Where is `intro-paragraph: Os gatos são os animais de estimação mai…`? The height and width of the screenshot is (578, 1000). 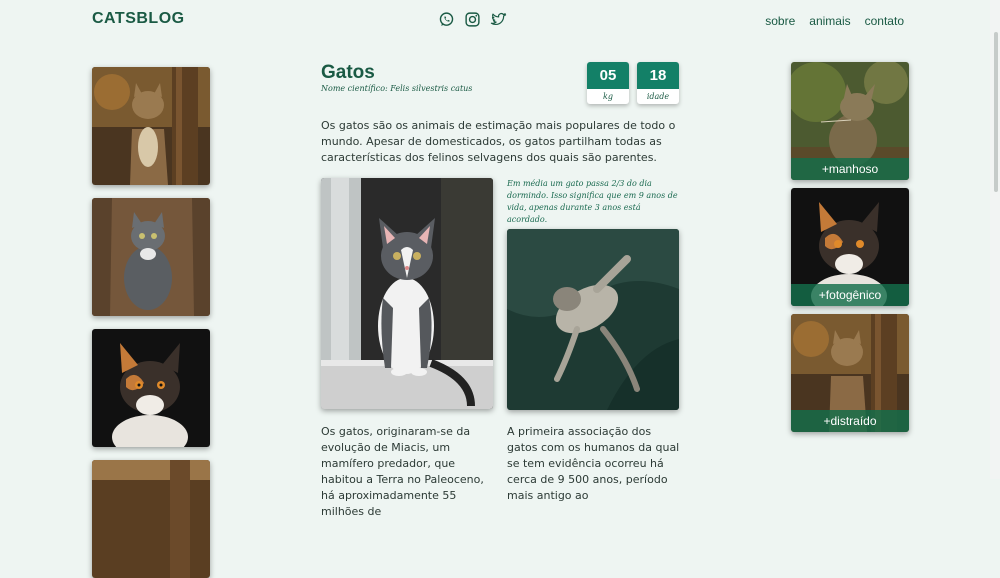
intro-paragraph: Os gatos são os animais de estimação mai… is located at coordinates (498, 141).